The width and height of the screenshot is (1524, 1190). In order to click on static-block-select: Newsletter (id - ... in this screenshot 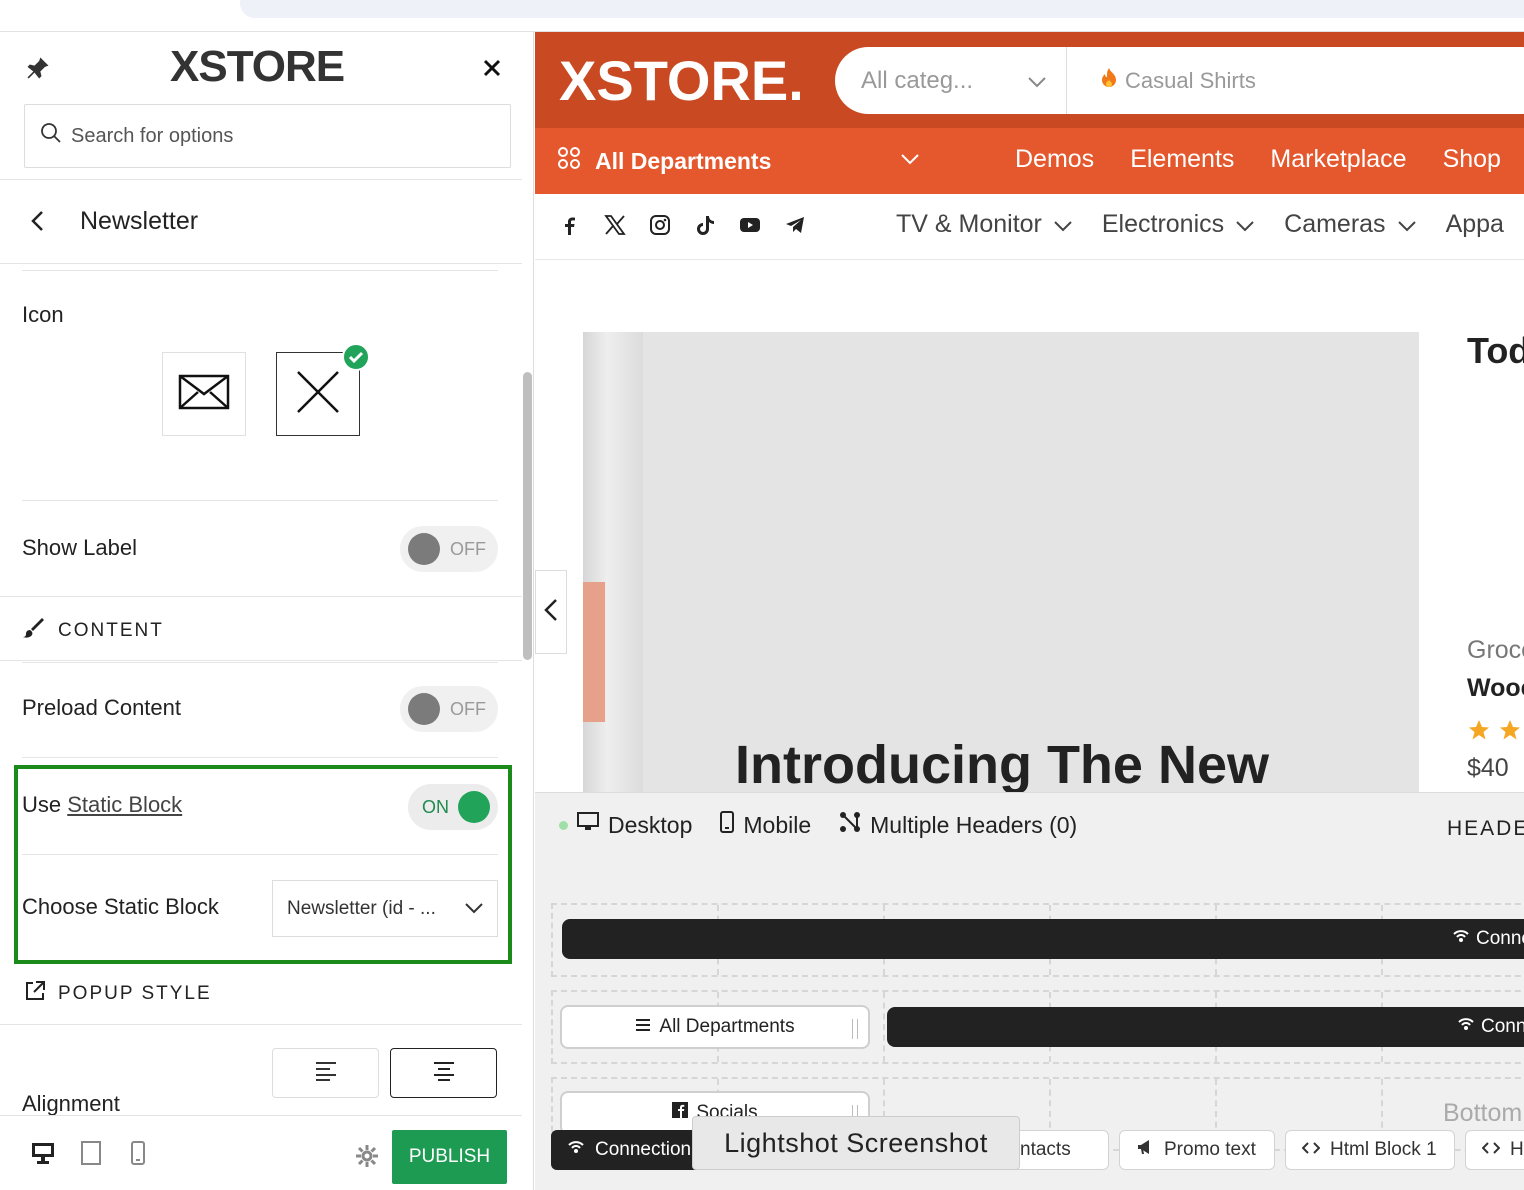, I will do `click(385, 908)`.